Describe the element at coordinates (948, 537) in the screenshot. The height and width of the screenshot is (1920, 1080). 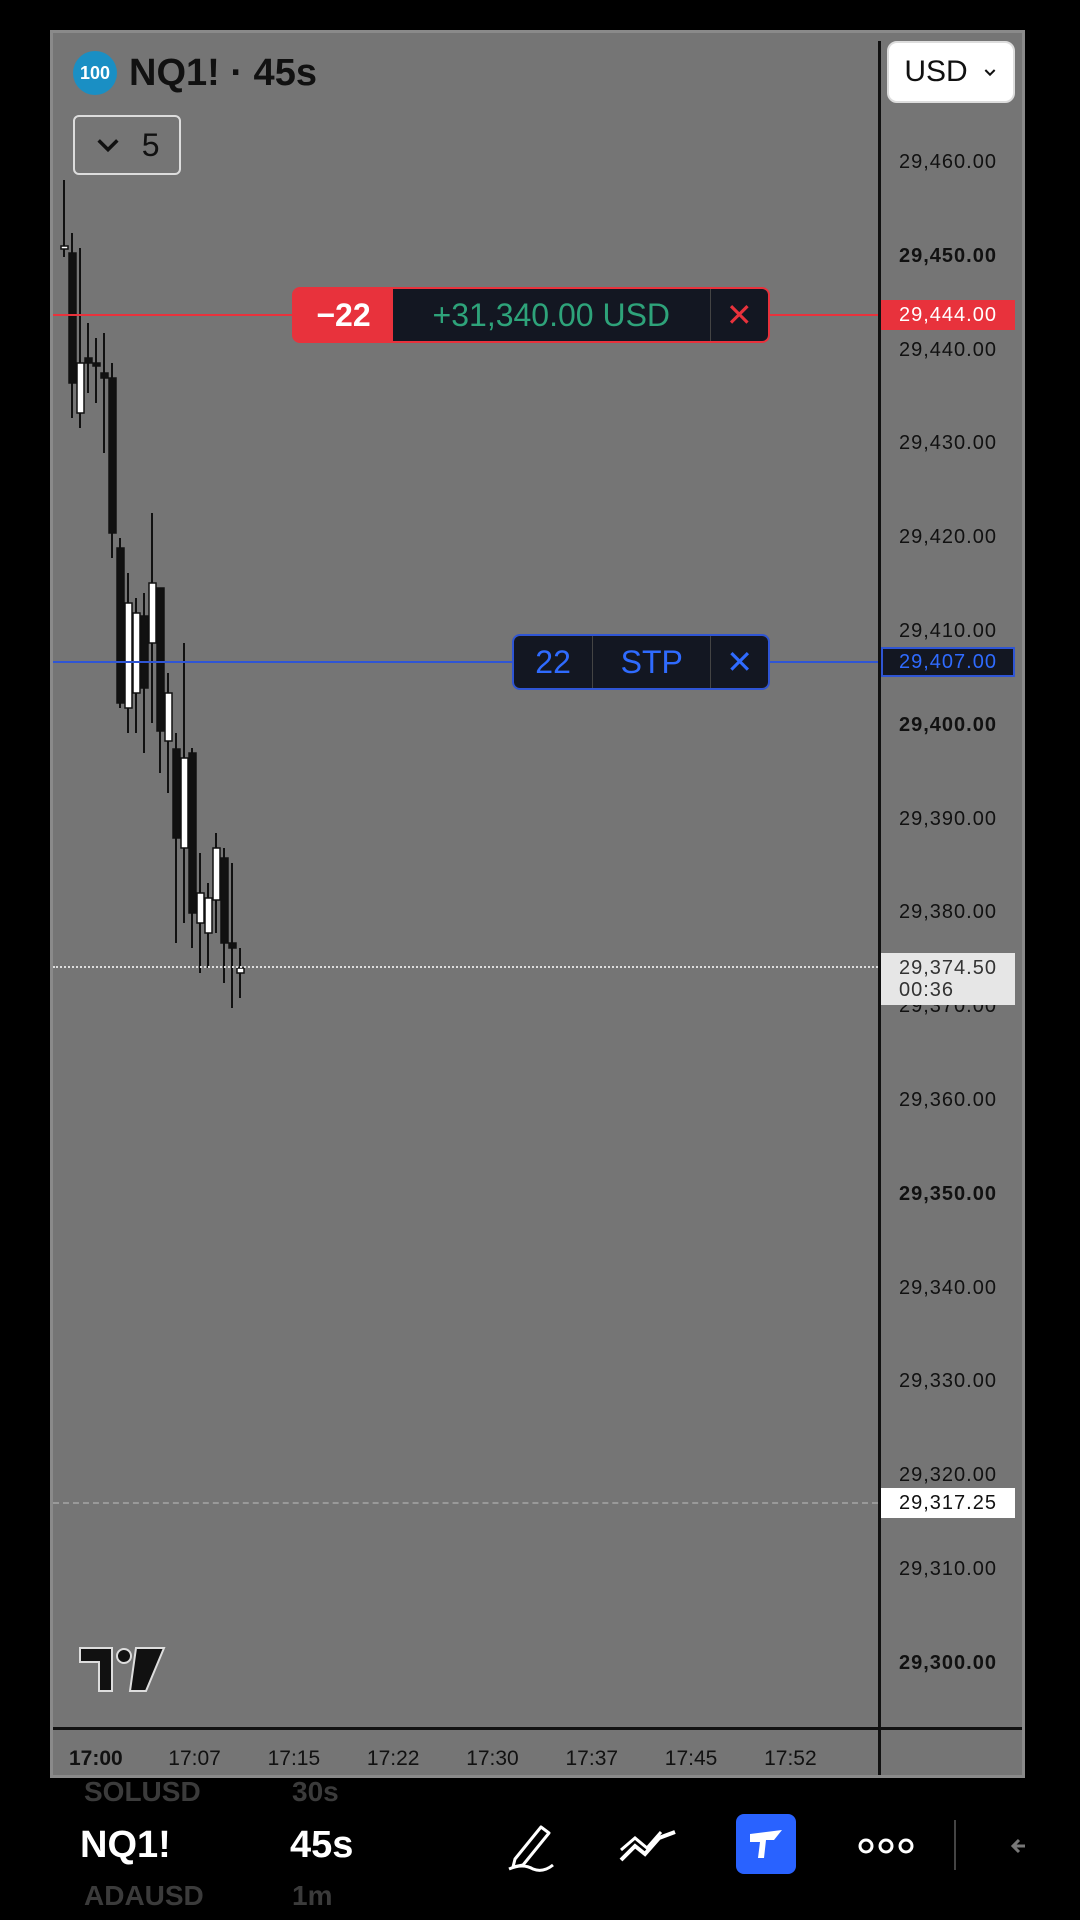
I see `price-tick: 29,420.00` at that location.